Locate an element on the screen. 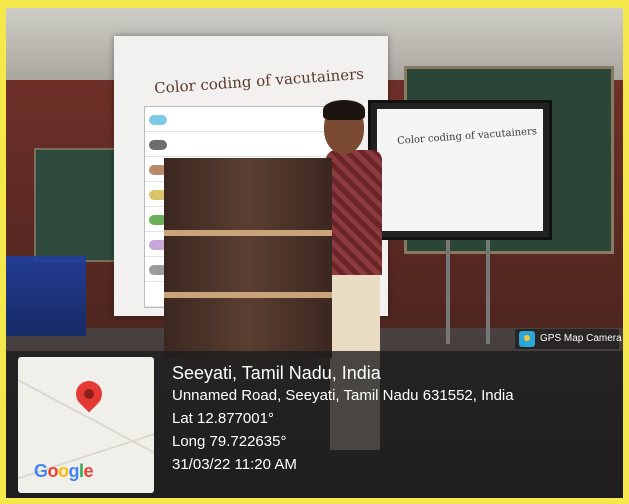 The image size is (629, 504). map-pin-dot is located at coordinates (89, 394).